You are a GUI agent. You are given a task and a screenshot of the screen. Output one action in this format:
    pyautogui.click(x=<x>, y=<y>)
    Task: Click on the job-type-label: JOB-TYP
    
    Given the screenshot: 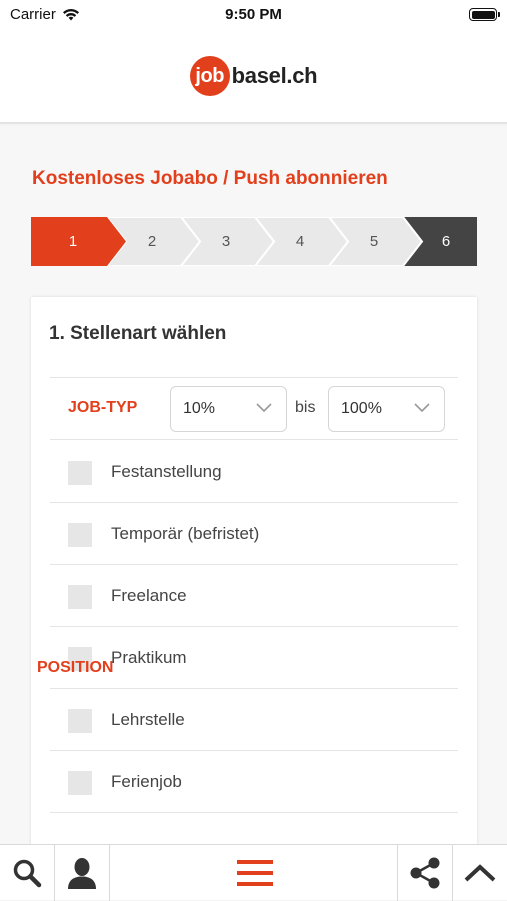 What is the action you would take?
    pyautogui.click(x=103, y=407)
    